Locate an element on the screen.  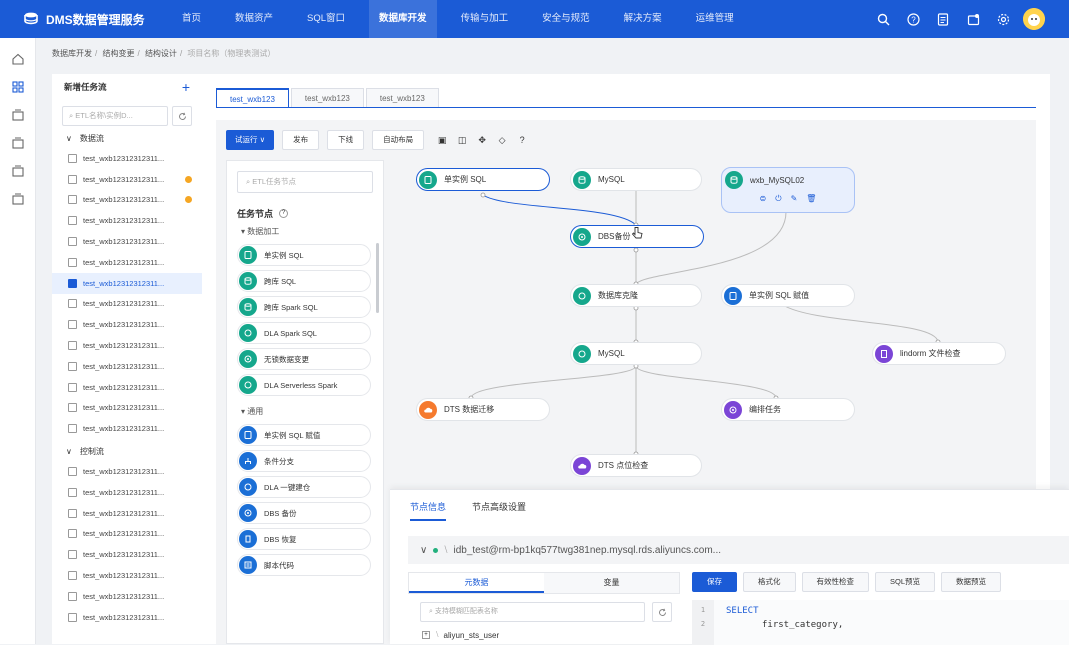
expand-icon: + is located at coordinates (426, 635).